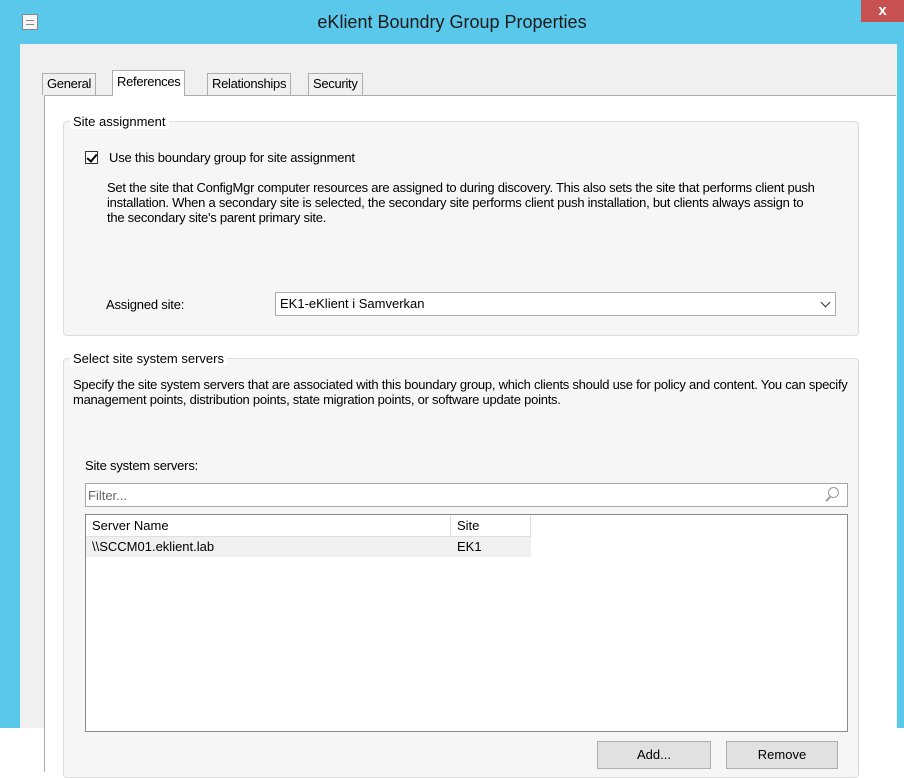 Image resolution: width=904 pixels, height=778 pixels. What do you see at coordinates (308, 547) in the screenshot?
I see `table-row: \\SCCM01.eklient.lab EK1` at bounding box center [308, 547].